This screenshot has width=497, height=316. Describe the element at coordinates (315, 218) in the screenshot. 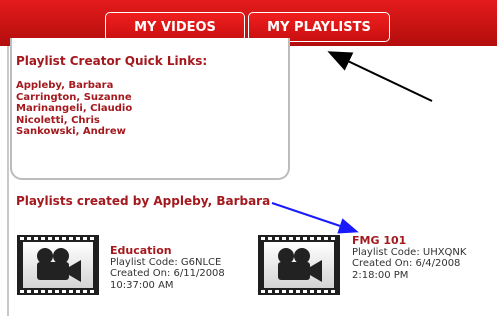

I see `blue-annotation-arrow` at that location.